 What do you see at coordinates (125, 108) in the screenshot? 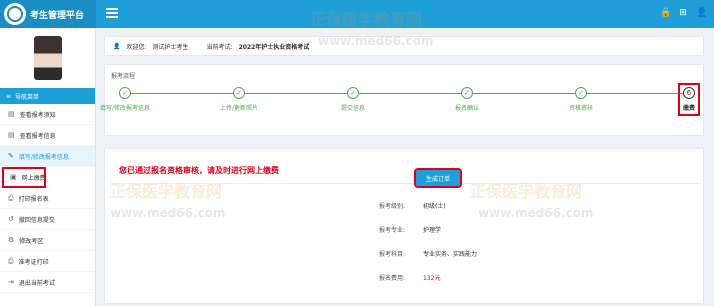
I see `step-label: 填写/修改报考信息` at bounding box center [125, 108].